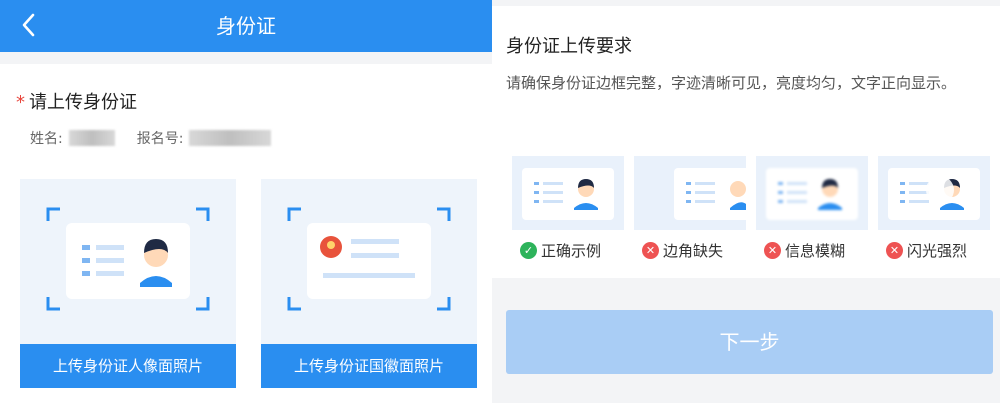  I want to click on id-sample-glare, so click(934, 194).